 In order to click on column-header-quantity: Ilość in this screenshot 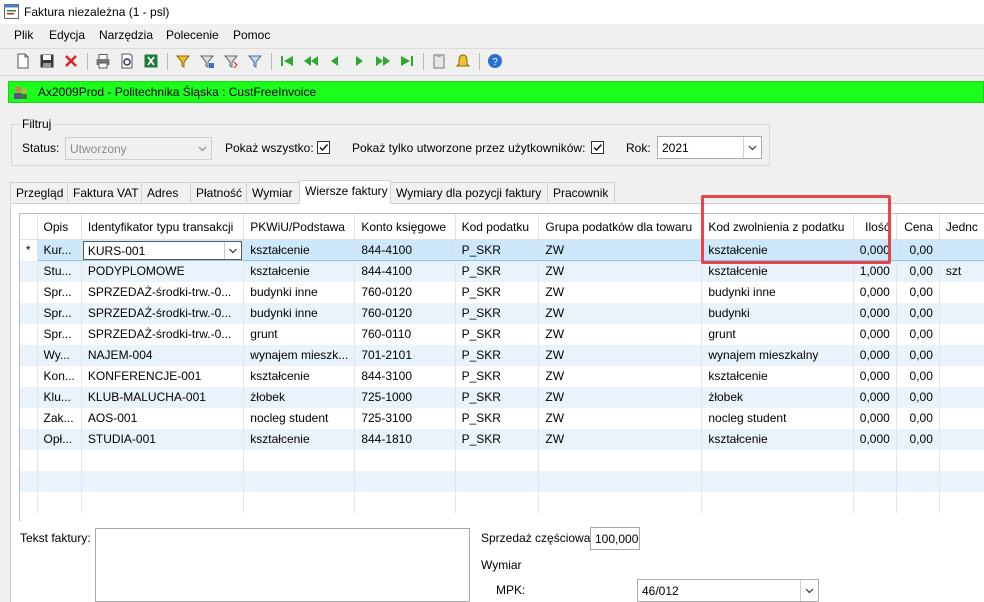, I will do `click(875, 227)`.